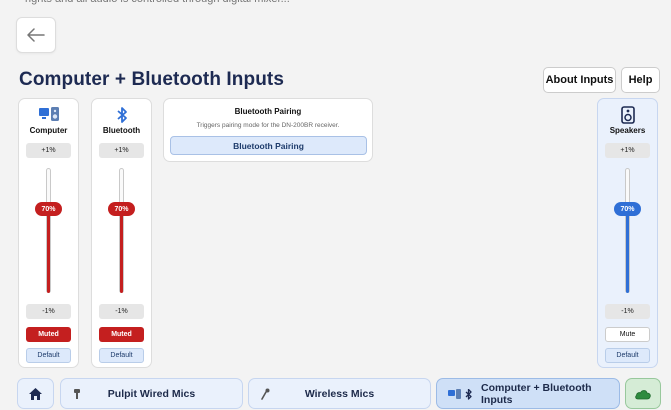 The height and width of the screenshot is (410, 671). Describe the element at coordinates (48, 115) in the screenshot. I see `computer-speaker-icon` at that location.